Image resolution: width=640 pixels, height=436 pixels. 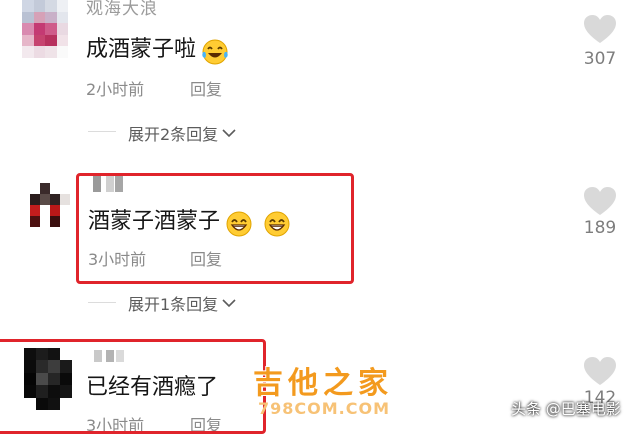 What do you see at coordinates (600, 228) in the screenshot?
I see `like-count: 189` at bounding box center [600, 228].